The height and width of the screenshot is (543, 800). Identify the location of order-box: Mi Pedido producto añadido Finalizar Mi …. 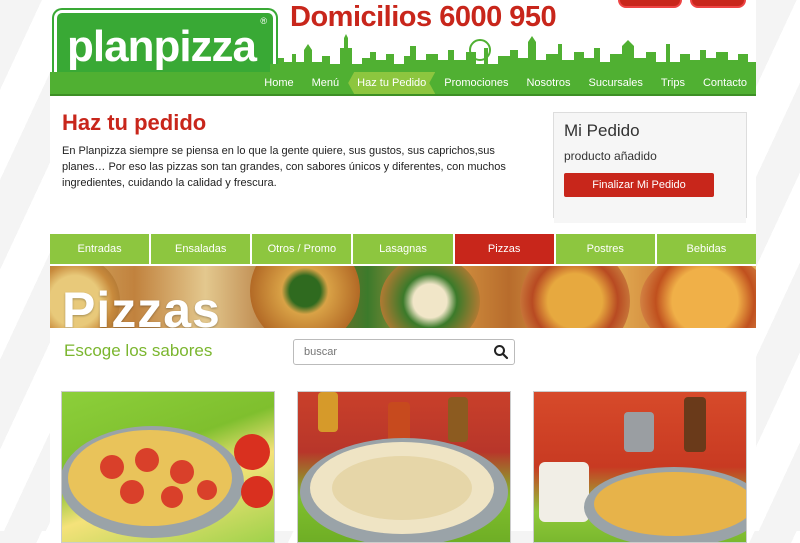
(650, 167).